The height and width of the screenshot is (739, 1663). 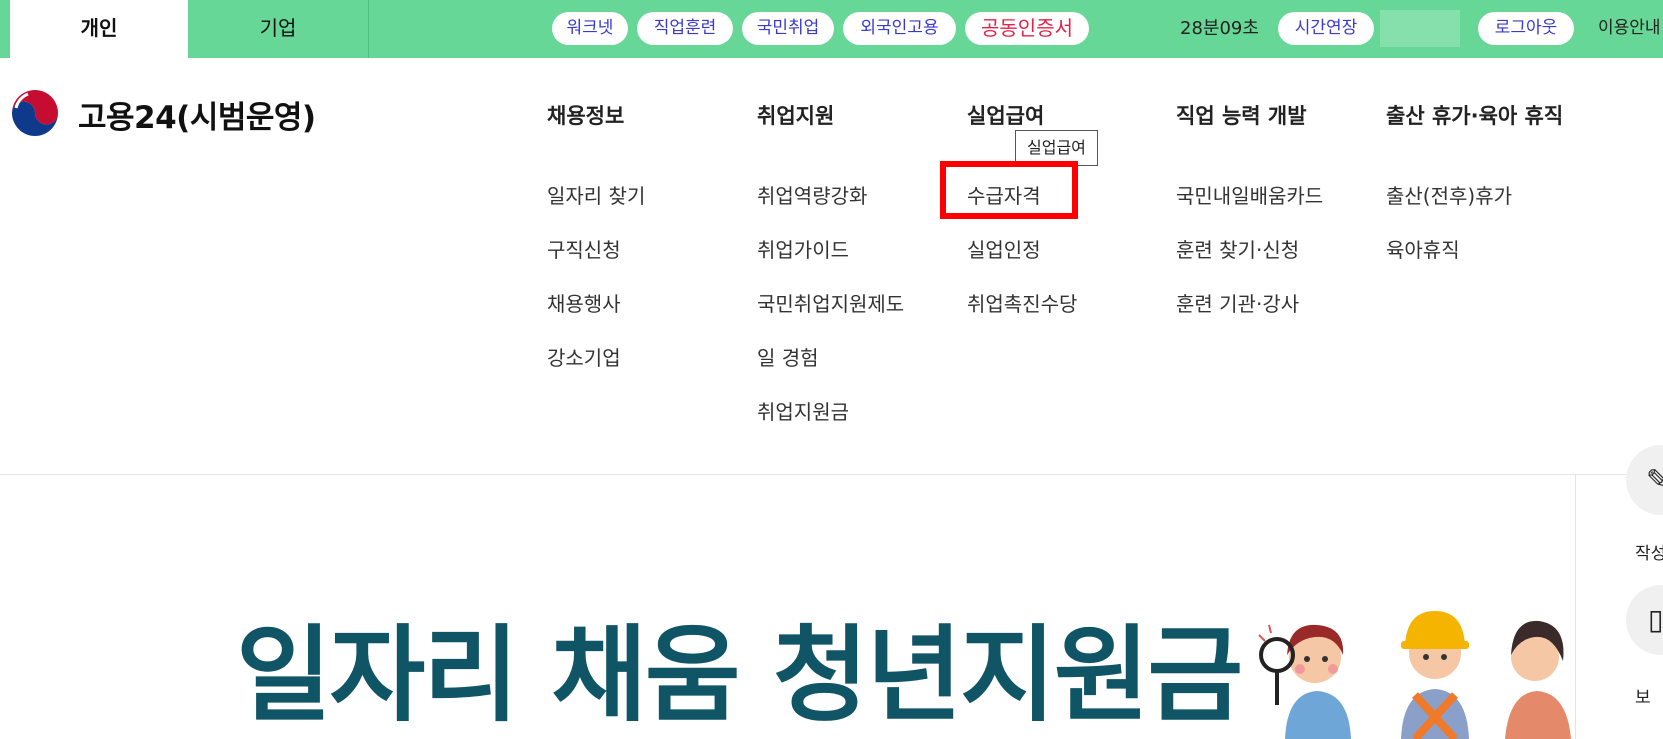 What do you see at coordinates (795, 115) in the screenshot?
I see `menu-head-employment-support: 취업지원` at bounding box center [795, 115].